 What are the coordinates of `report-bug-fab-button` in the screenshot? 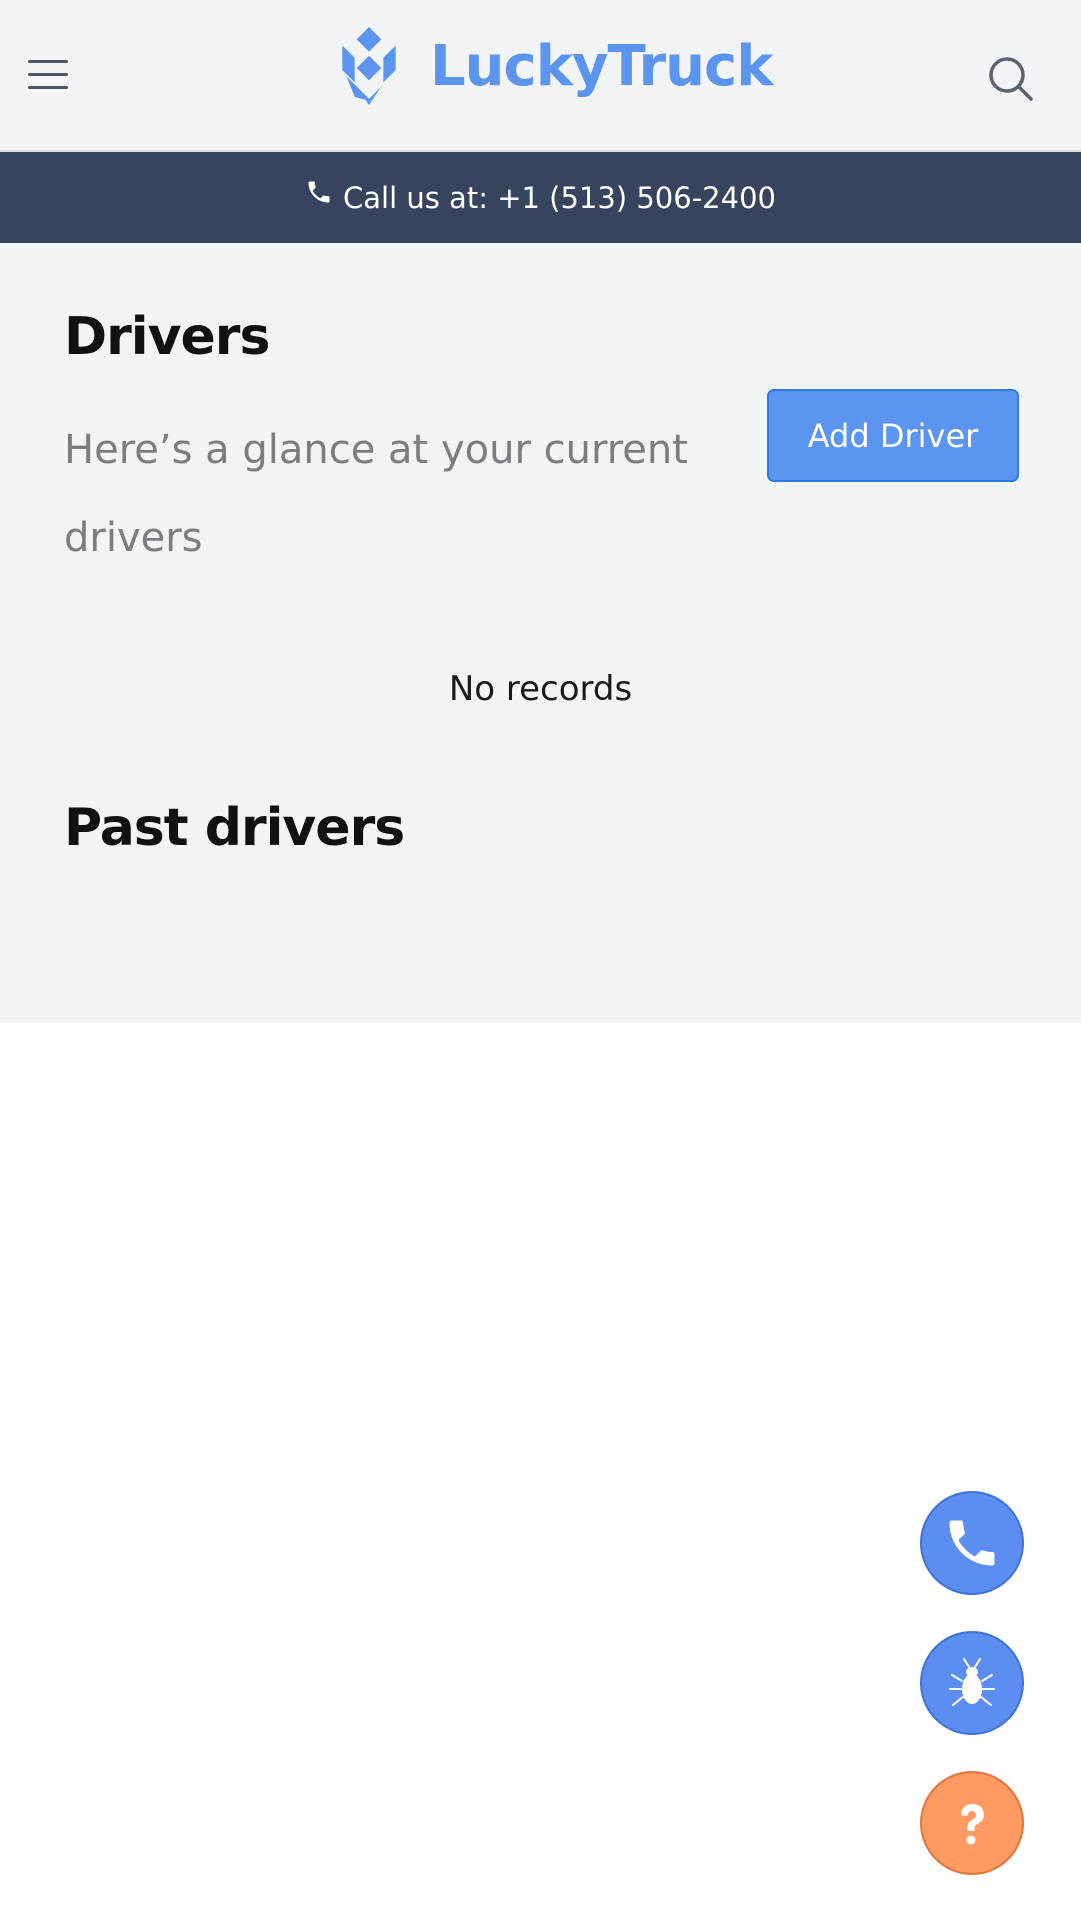 It's located at (972, 1683).